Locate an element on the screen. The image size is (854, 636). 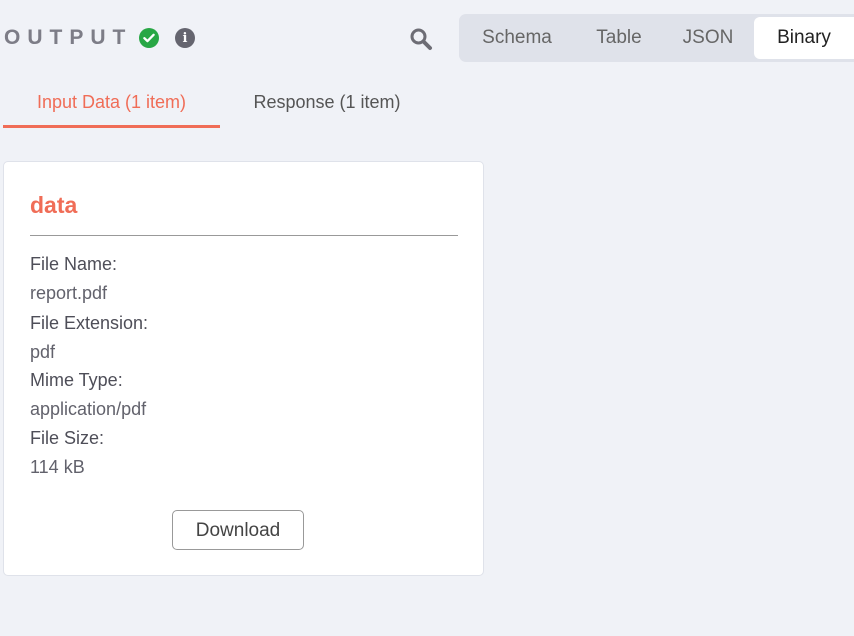
tab-response: Response (1 item) is located at coordinates (327, 108).